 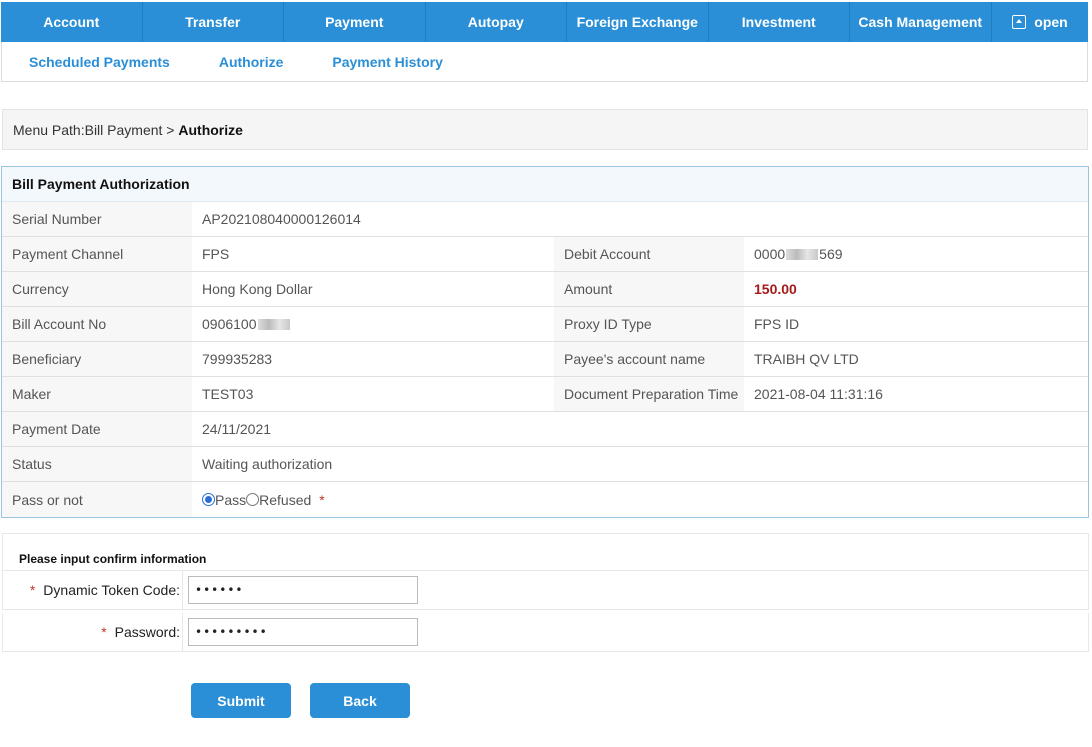 What do you see at coordinates (229, 324) in the screenshot?
I see `bill-account-prefix: 0906100` at bounding box center [229, 324].